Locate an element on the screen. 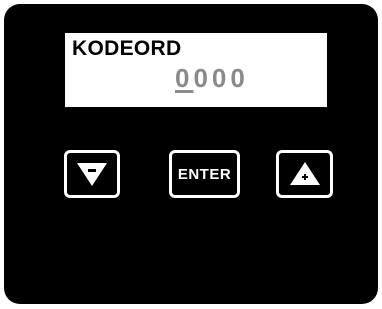 The width and height of the screenshot is (382, 309). triangle-down-minus-icon is located at coordinates (92, 174).